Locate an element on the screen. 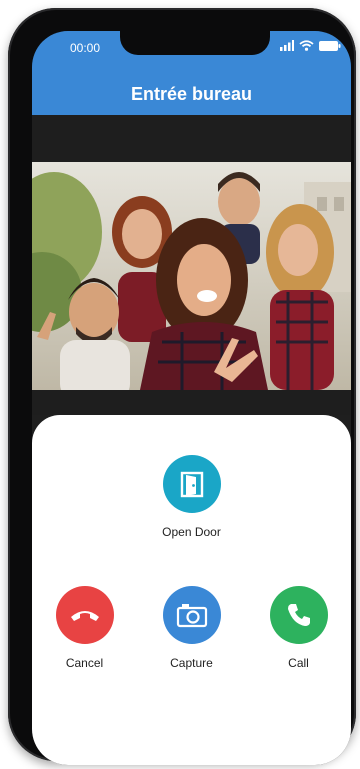  video-bottom-band is located at coordinates (191, 402).